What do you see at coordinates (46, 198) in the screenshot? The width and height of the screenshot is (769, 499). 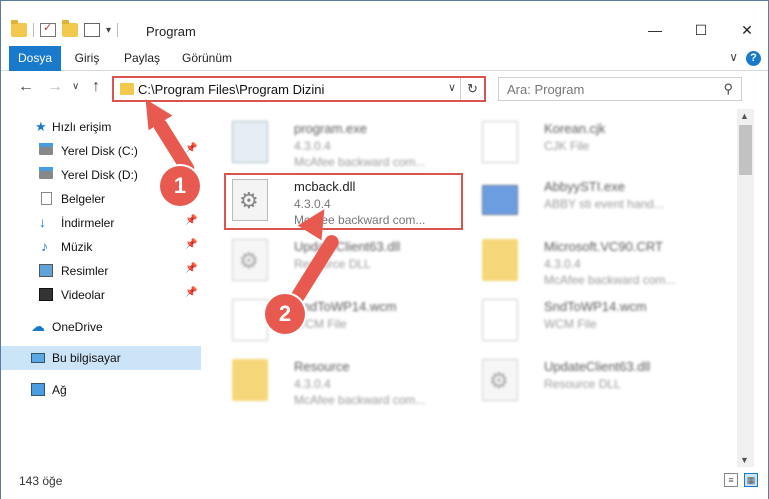 I see `documents-icon` at bounding box center [46, 198].